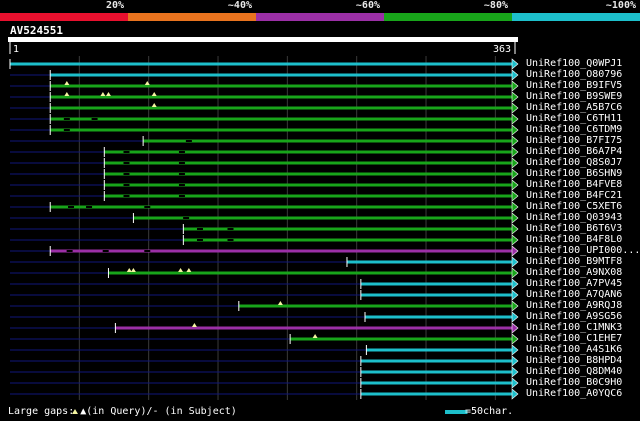 This screenshot has height=421, width=640. I want to click on hit-label: UniRef100_Q8DM40, so click(574, 371).